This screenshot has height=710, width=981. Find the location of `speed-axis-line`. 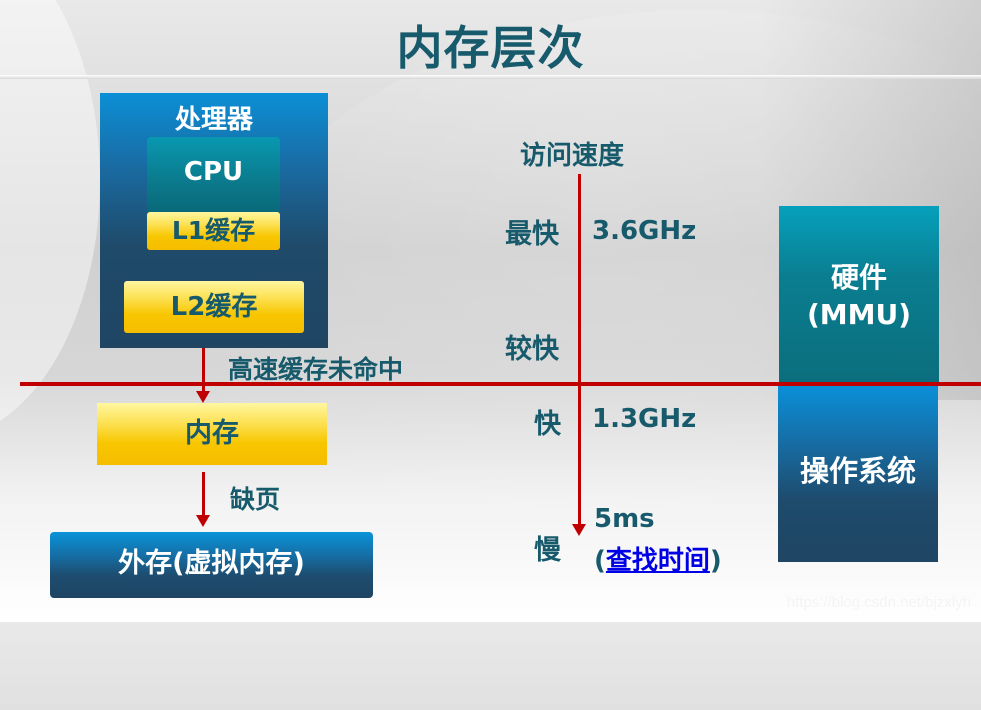

speed-axis-line is located at coordinates (579, 350).